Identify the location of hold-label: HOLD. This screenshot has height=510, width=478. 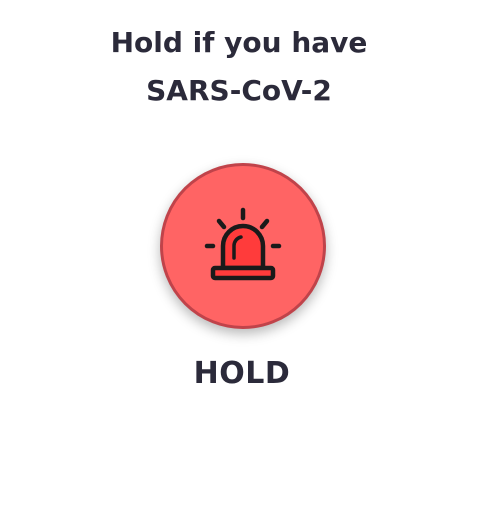
(242, 373).